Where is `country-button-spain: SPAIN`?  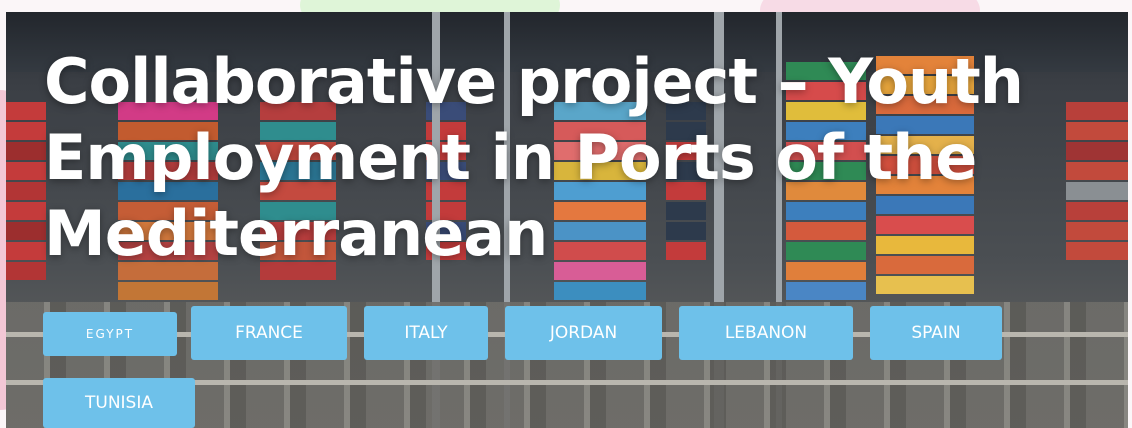 country-button-spain: SPAIN is located at coordinates (936, 333).